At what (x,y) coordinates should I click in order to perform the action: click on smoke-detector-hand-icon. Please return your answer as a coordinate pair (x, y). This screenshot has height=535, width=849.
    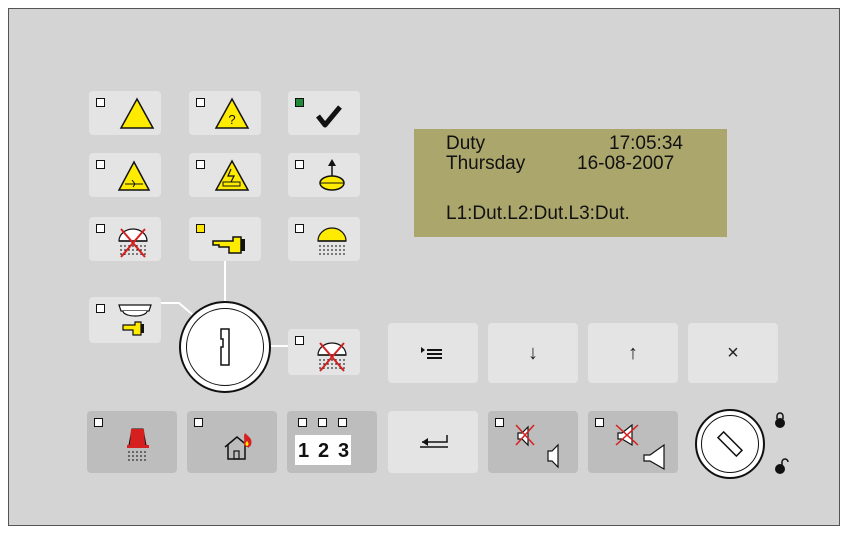
    Looking at the image, I should click on (135, 320).